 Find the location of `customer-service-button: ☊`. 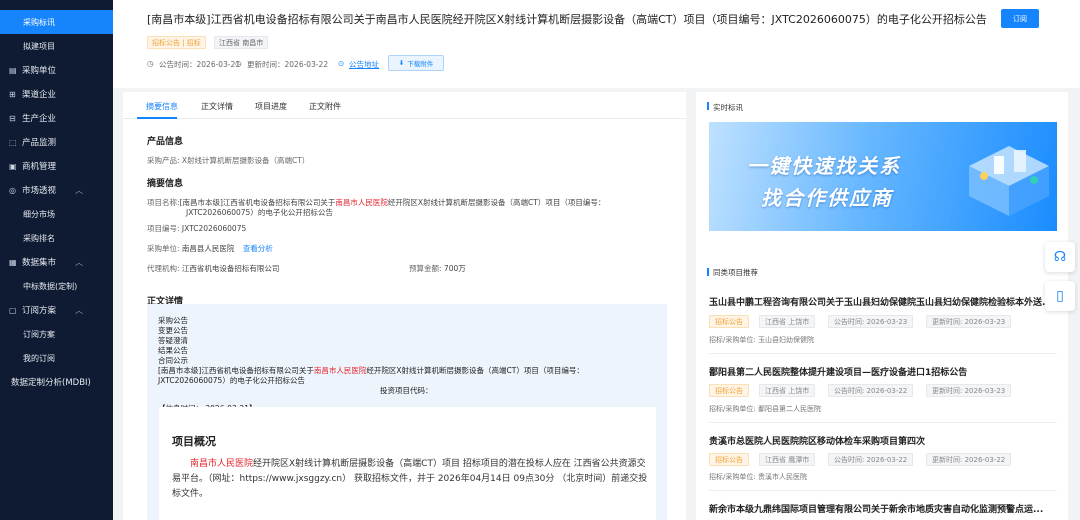

customer-service-button: ☊ is located at coordinates (1060, 257).